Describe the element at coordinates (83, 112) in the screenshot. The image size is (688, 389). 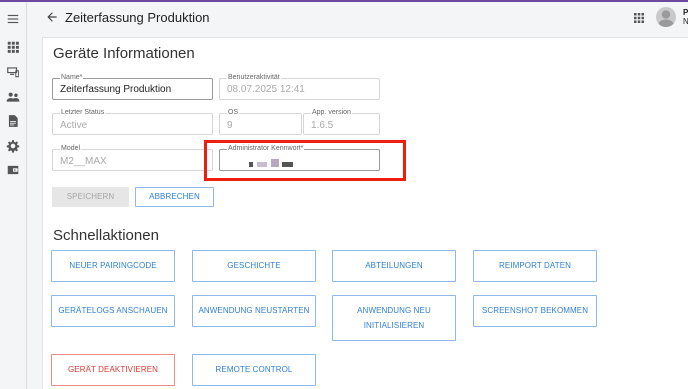
I see `last-status-label: Letzter Status` at that location.